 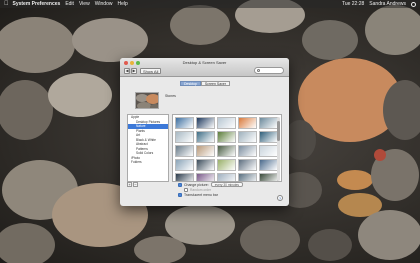 What do you see at coordinates (37, 4) in the screenshot?
I see `menu-app-name: System Preferences` at bounding box center [37, 4].